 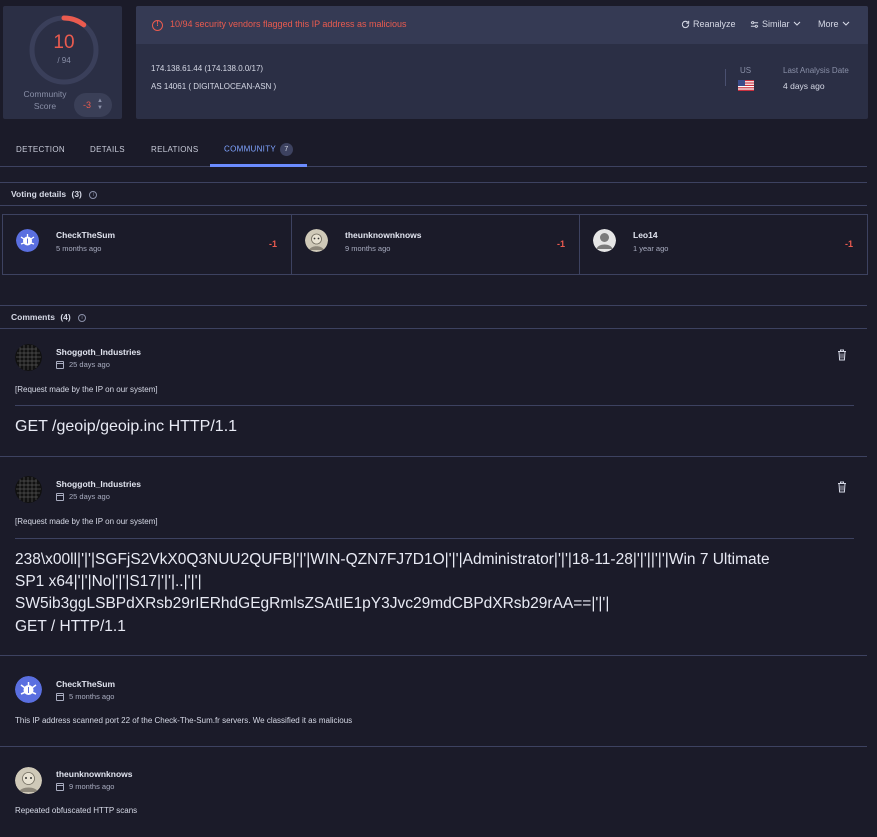 I want to click on more-label: More, so click(x=828, y=24).